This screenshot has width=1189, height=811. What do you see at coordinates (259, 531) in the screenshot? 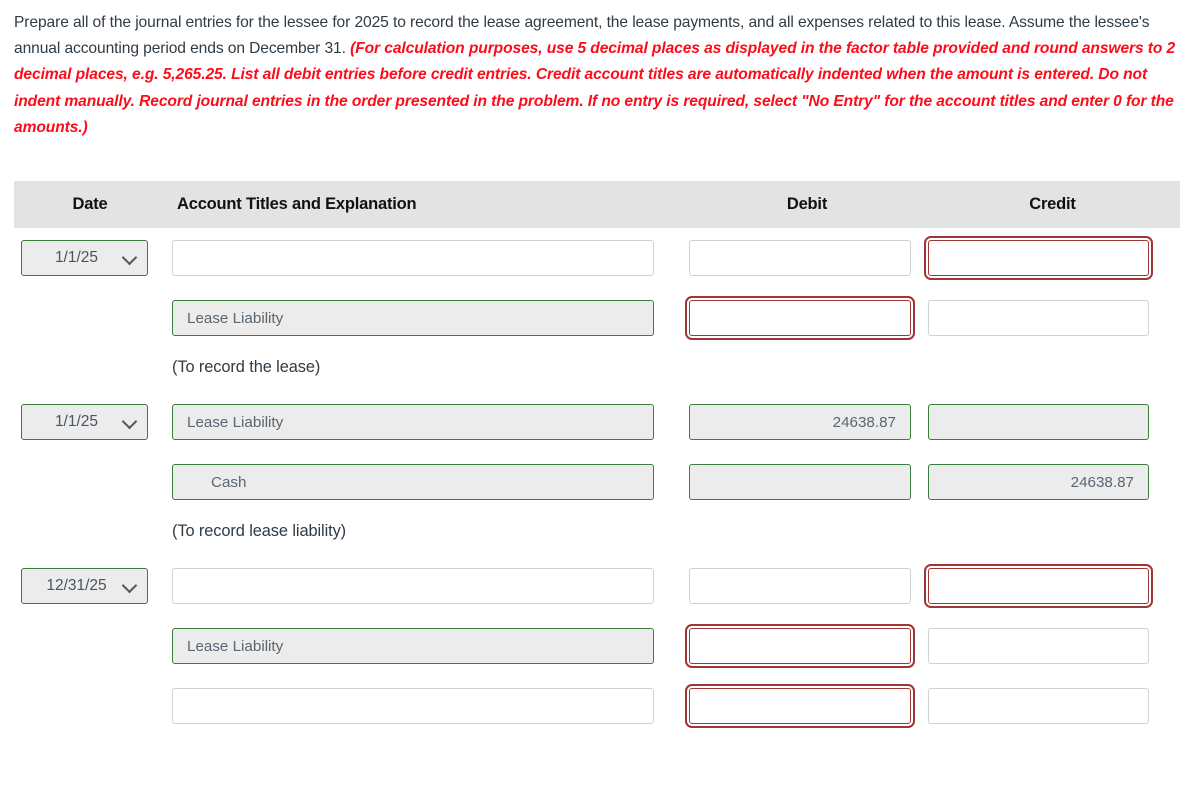
I see `explanation-label: (To record lease liability)` at bounding box center [259, 531].